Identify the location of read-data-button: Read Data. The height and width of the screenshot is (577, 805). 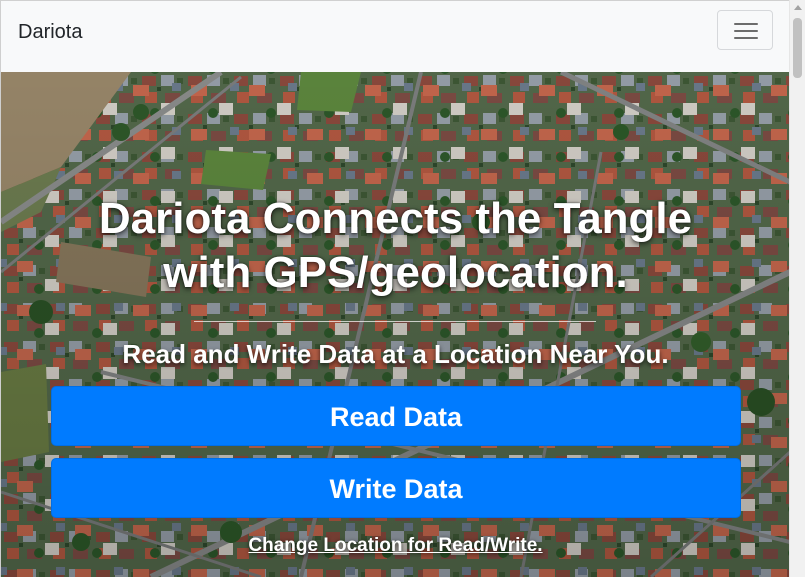
(396, 416).